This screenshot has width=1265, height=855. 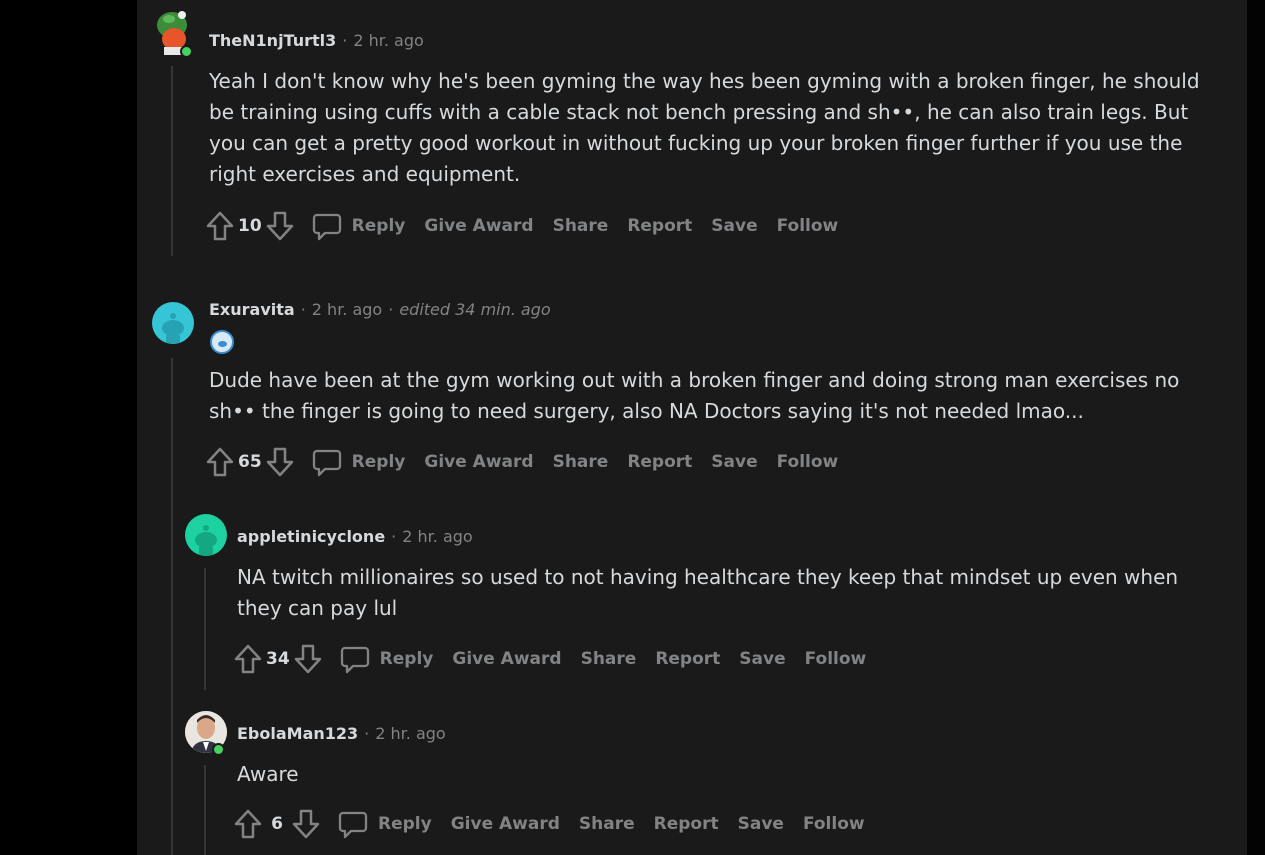 What do you see at coordinates (278, 659) in the screenshot?
I see `vote-score: 34` at bounding box center [278, 659].